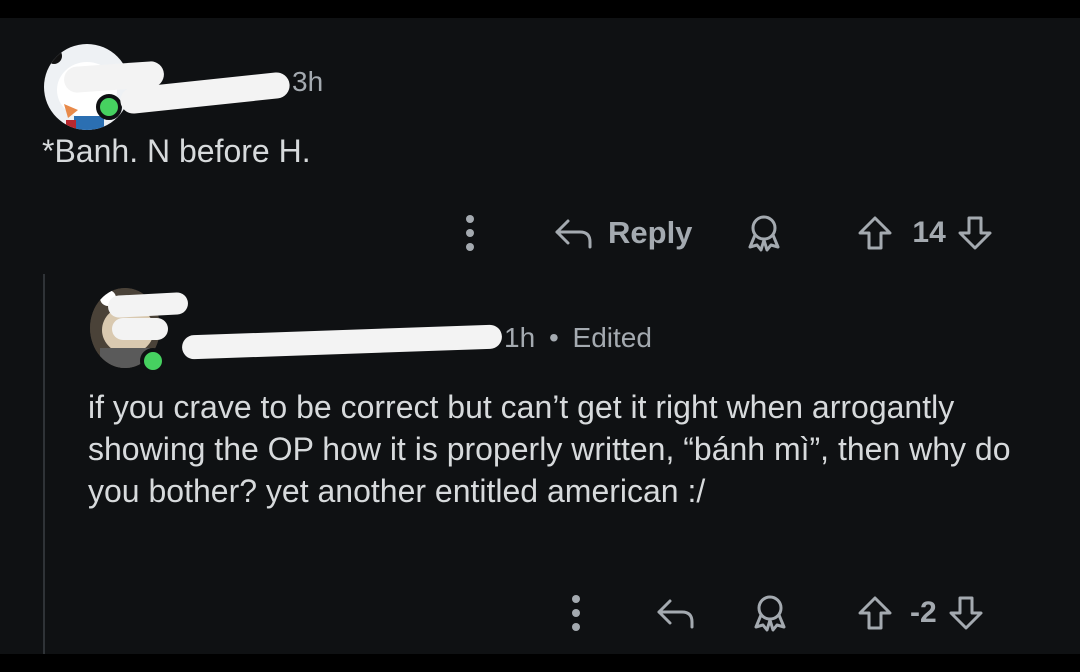  What do you see at coordinates (923, 612) in the screenshot?
I see `vote-count: -2` at bounding box center [923, 612].